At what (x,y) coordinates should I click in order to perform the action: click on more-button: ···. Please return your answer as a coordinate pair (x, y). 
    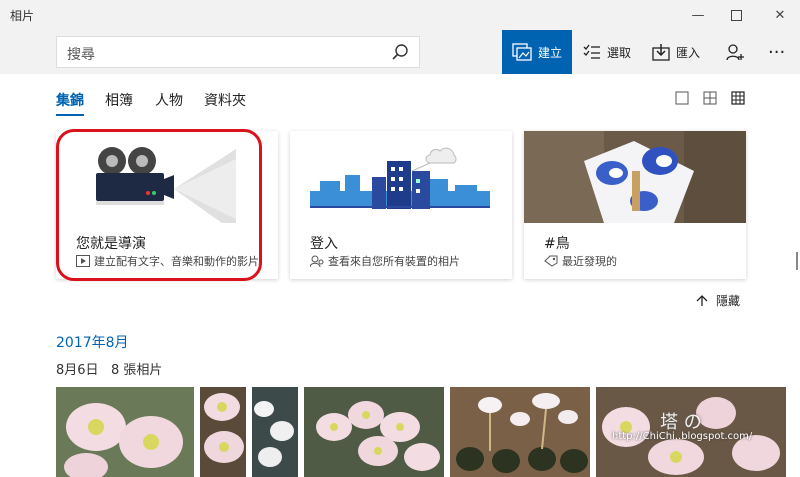
    Looking at the image, I should click on (776, 52).